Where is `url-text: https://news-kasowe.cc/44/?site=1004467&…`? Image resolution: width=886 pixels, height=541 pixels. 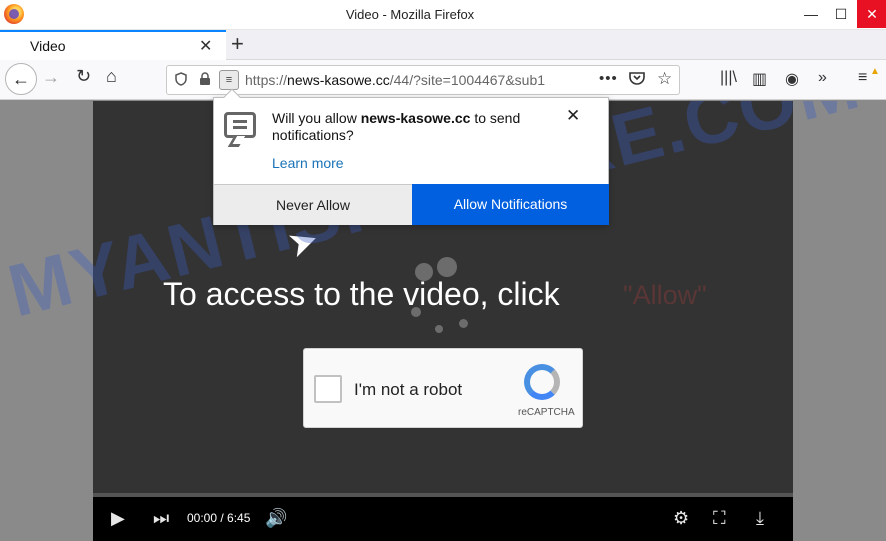 url-text: https://news-kasowe.cc/44/?site=1004467&… is located at coordinates (408, 80).